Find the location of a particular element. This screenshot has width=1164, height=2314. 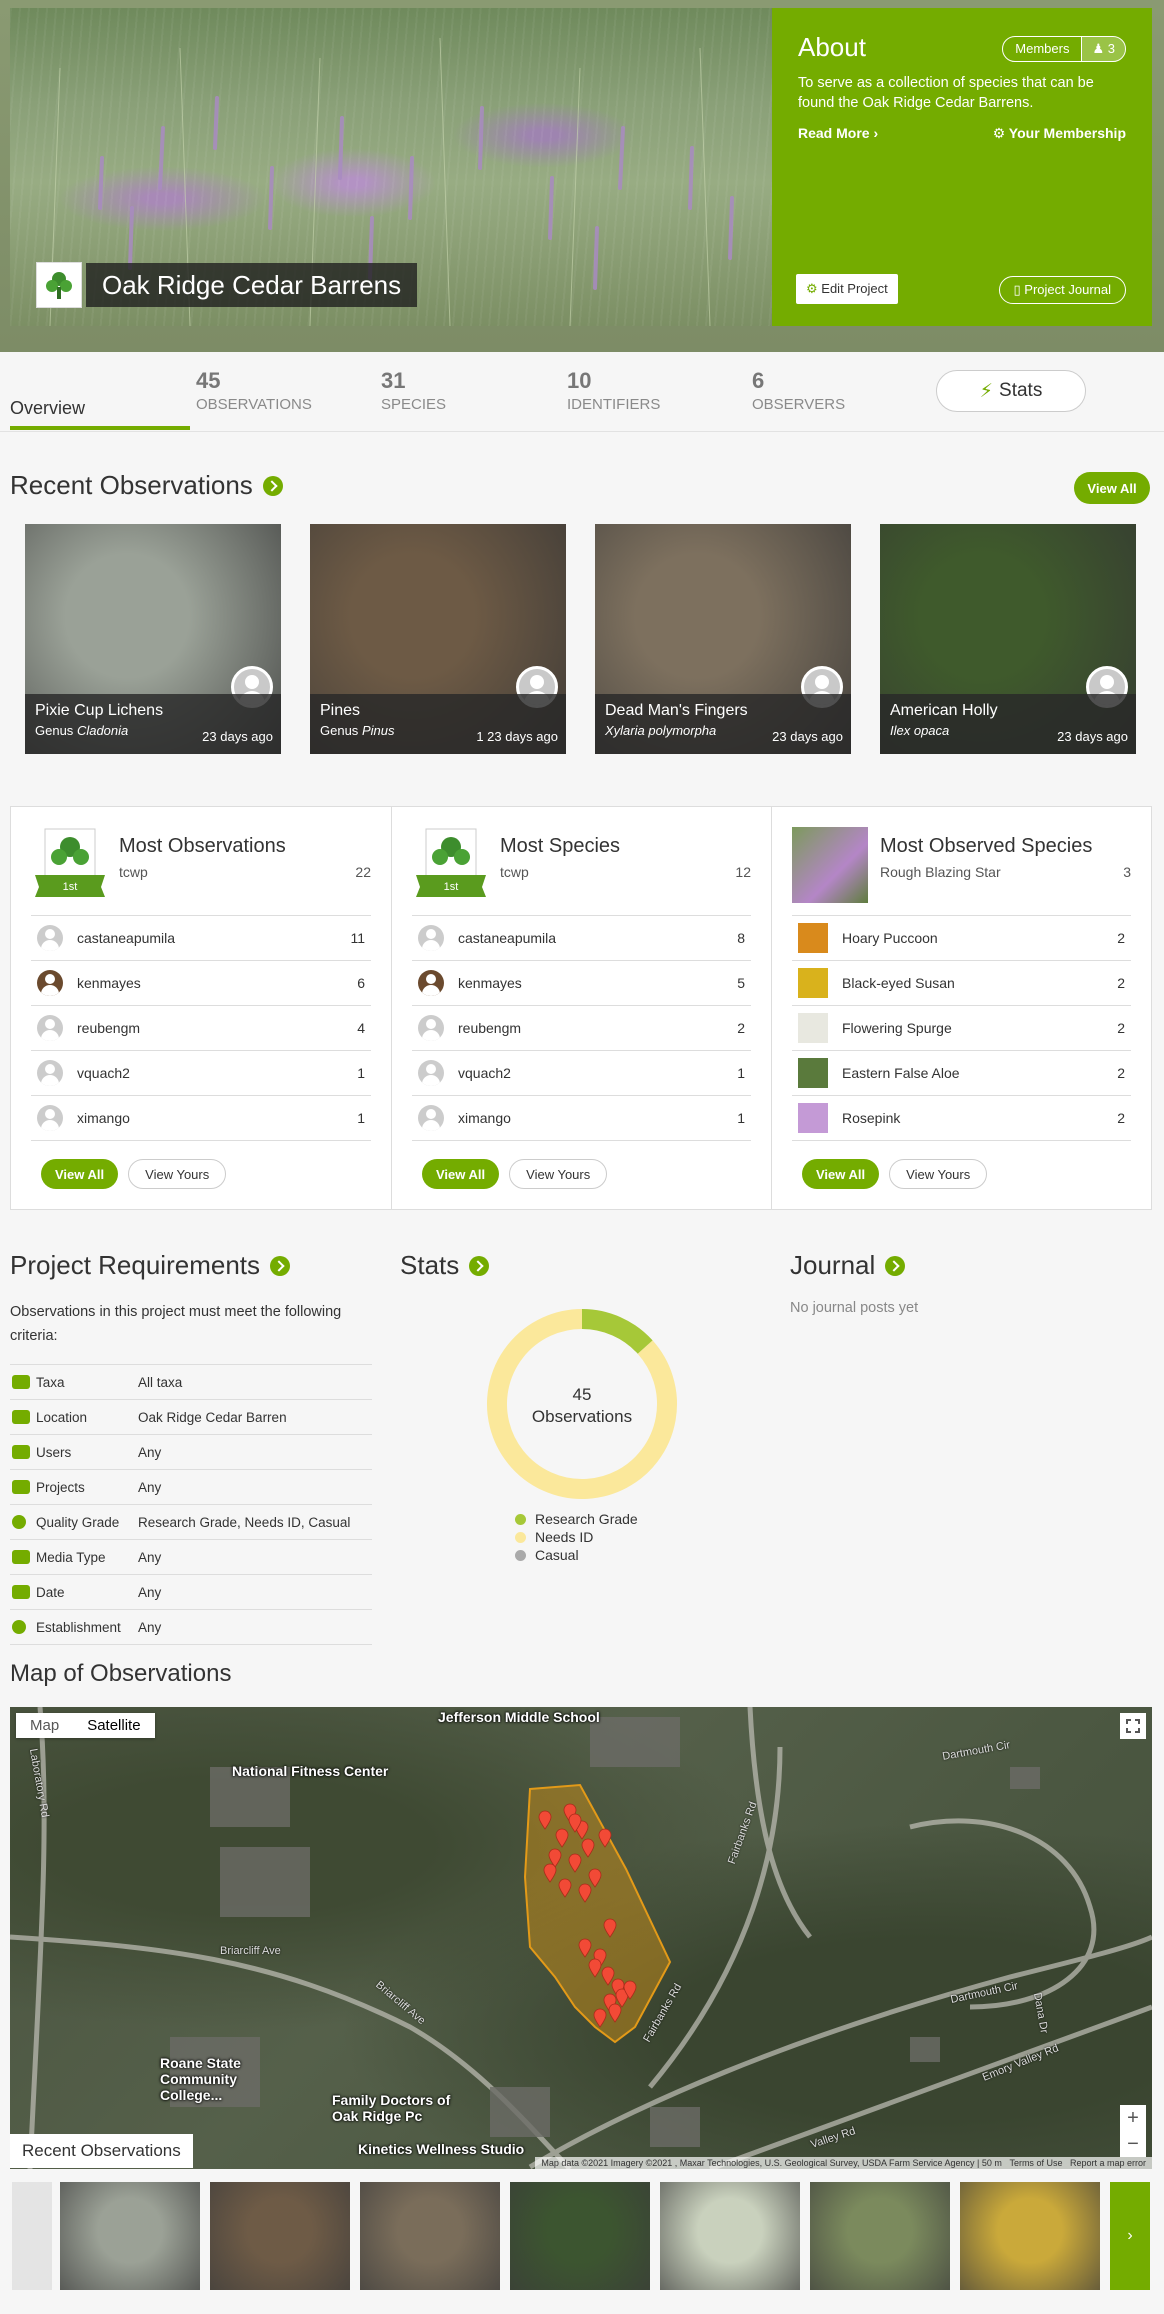

stats-button: ⚡ Stats is located at coordinates (1011, 391).